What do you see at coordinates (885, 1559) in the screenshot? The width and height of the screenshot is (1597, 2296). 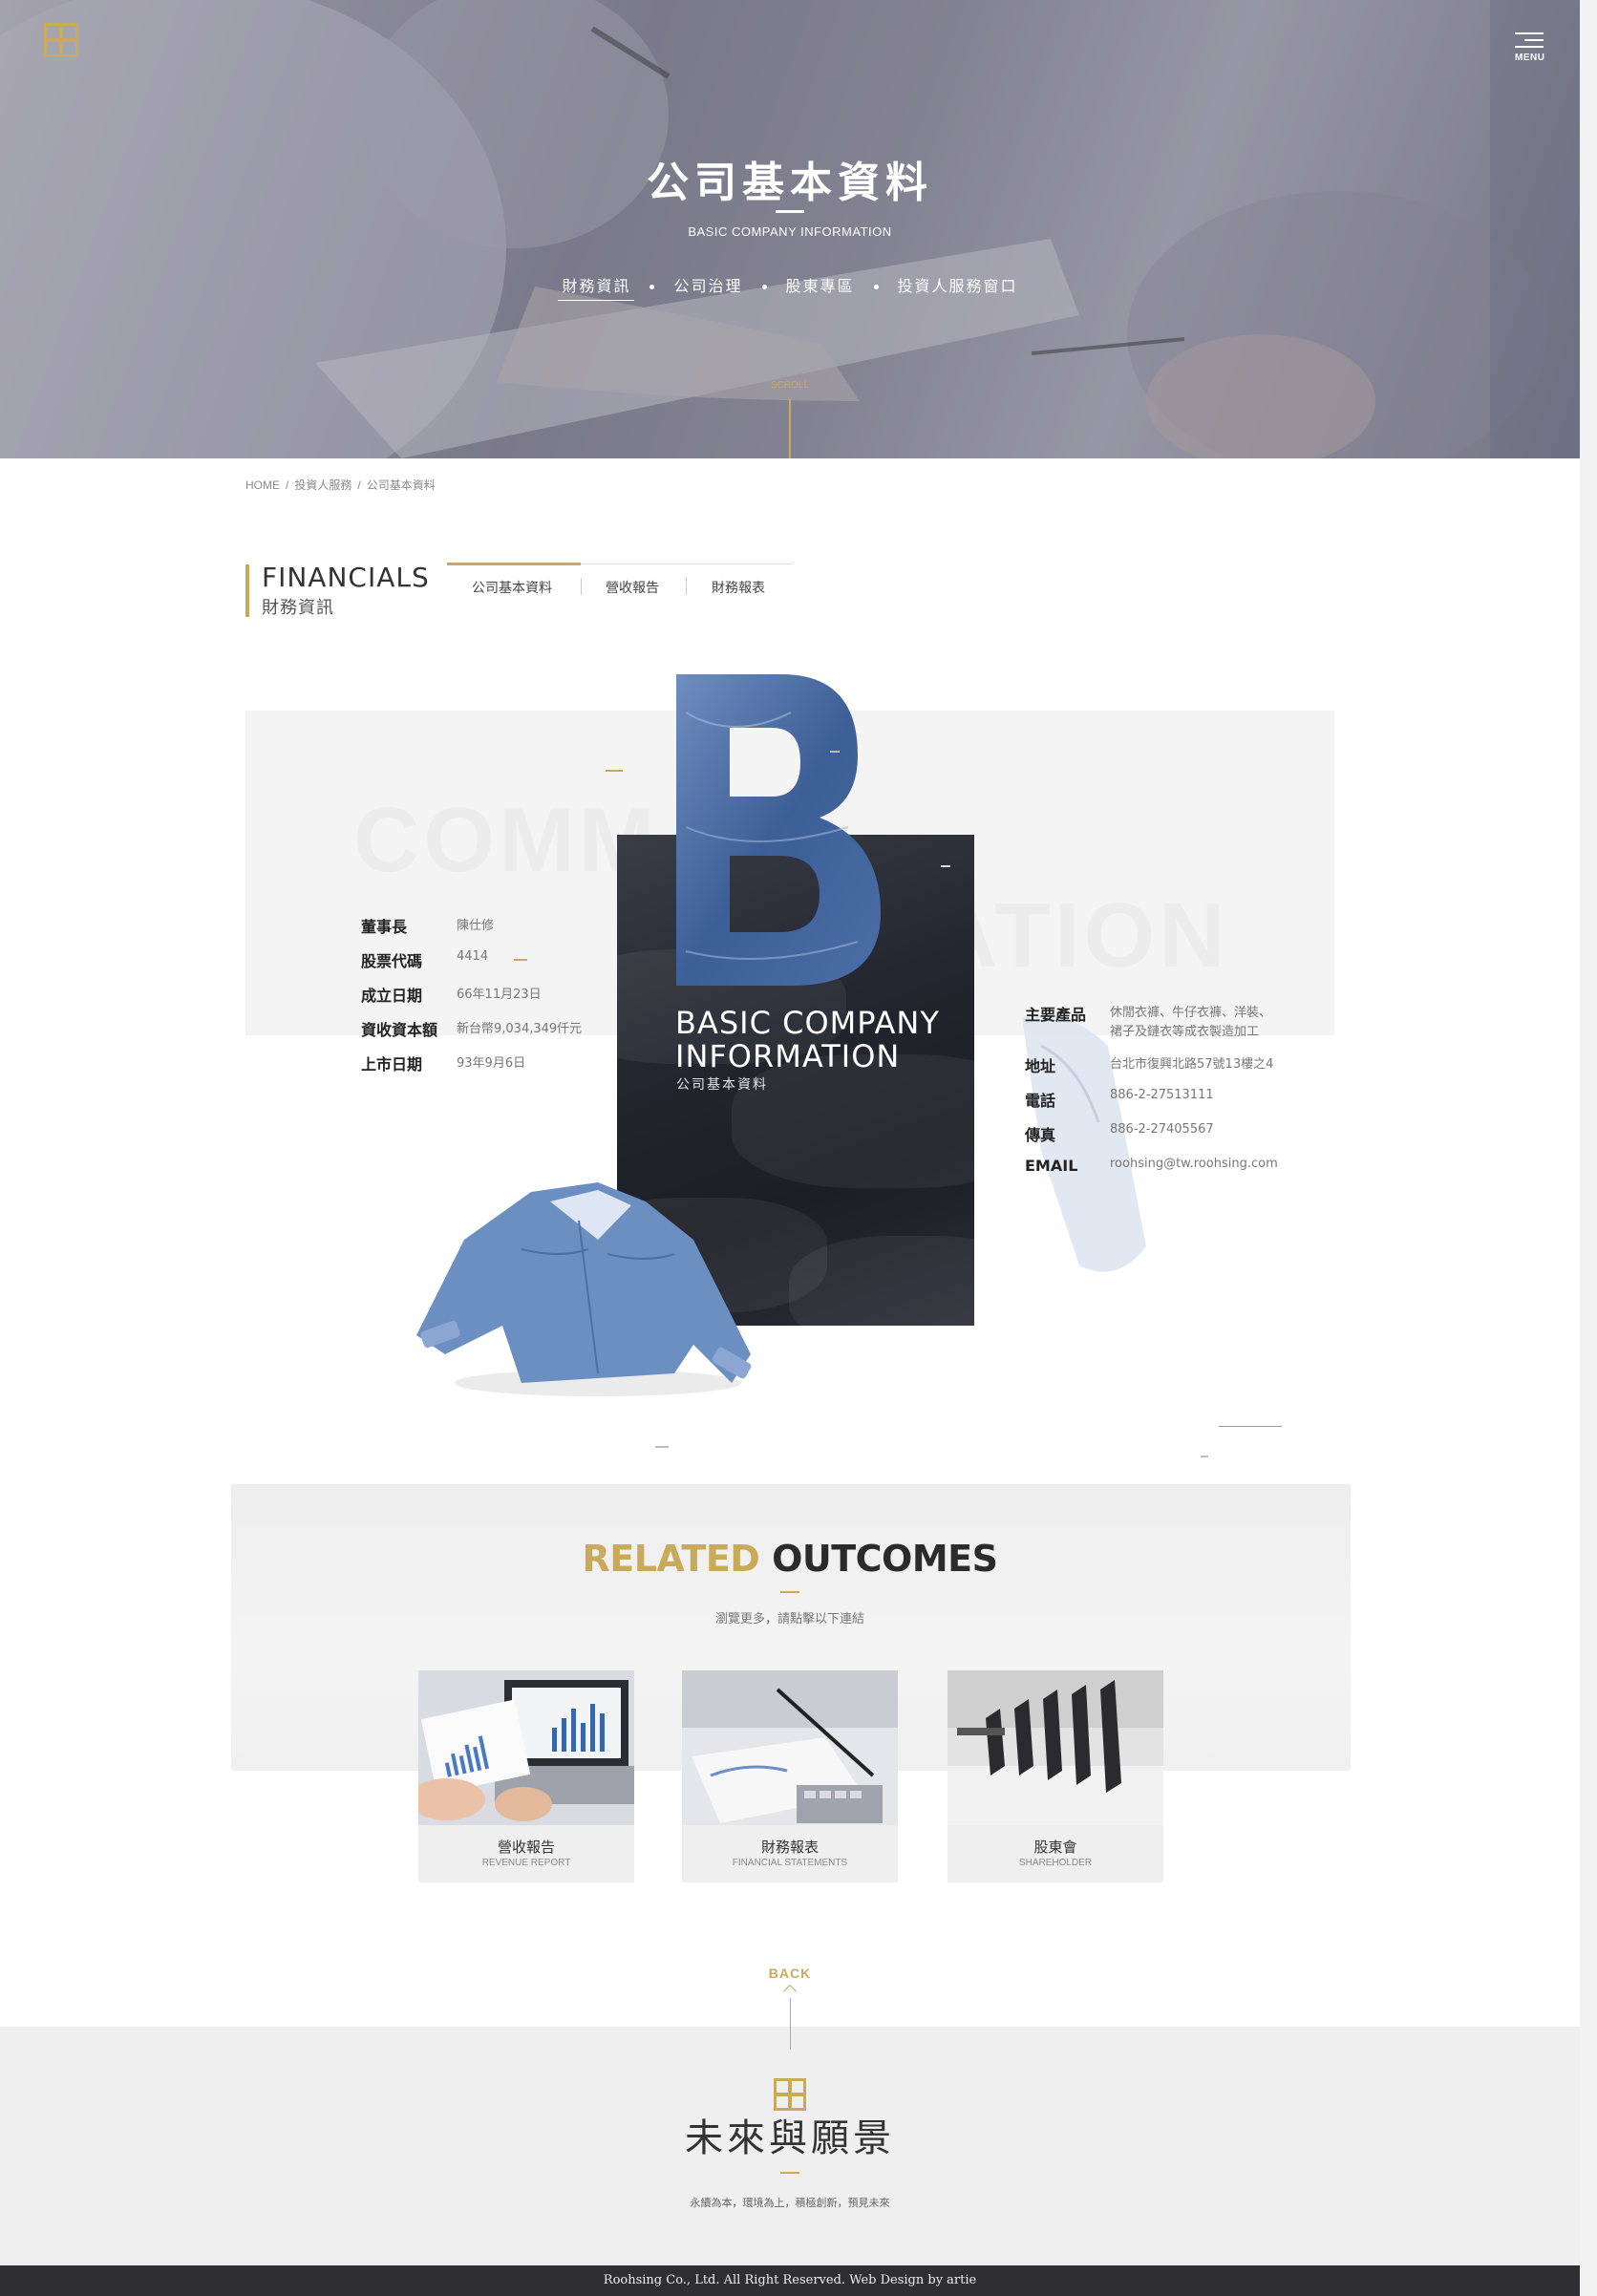 I see `related-title-dark: OUTCOMES` at bounding box center [885, 1559].